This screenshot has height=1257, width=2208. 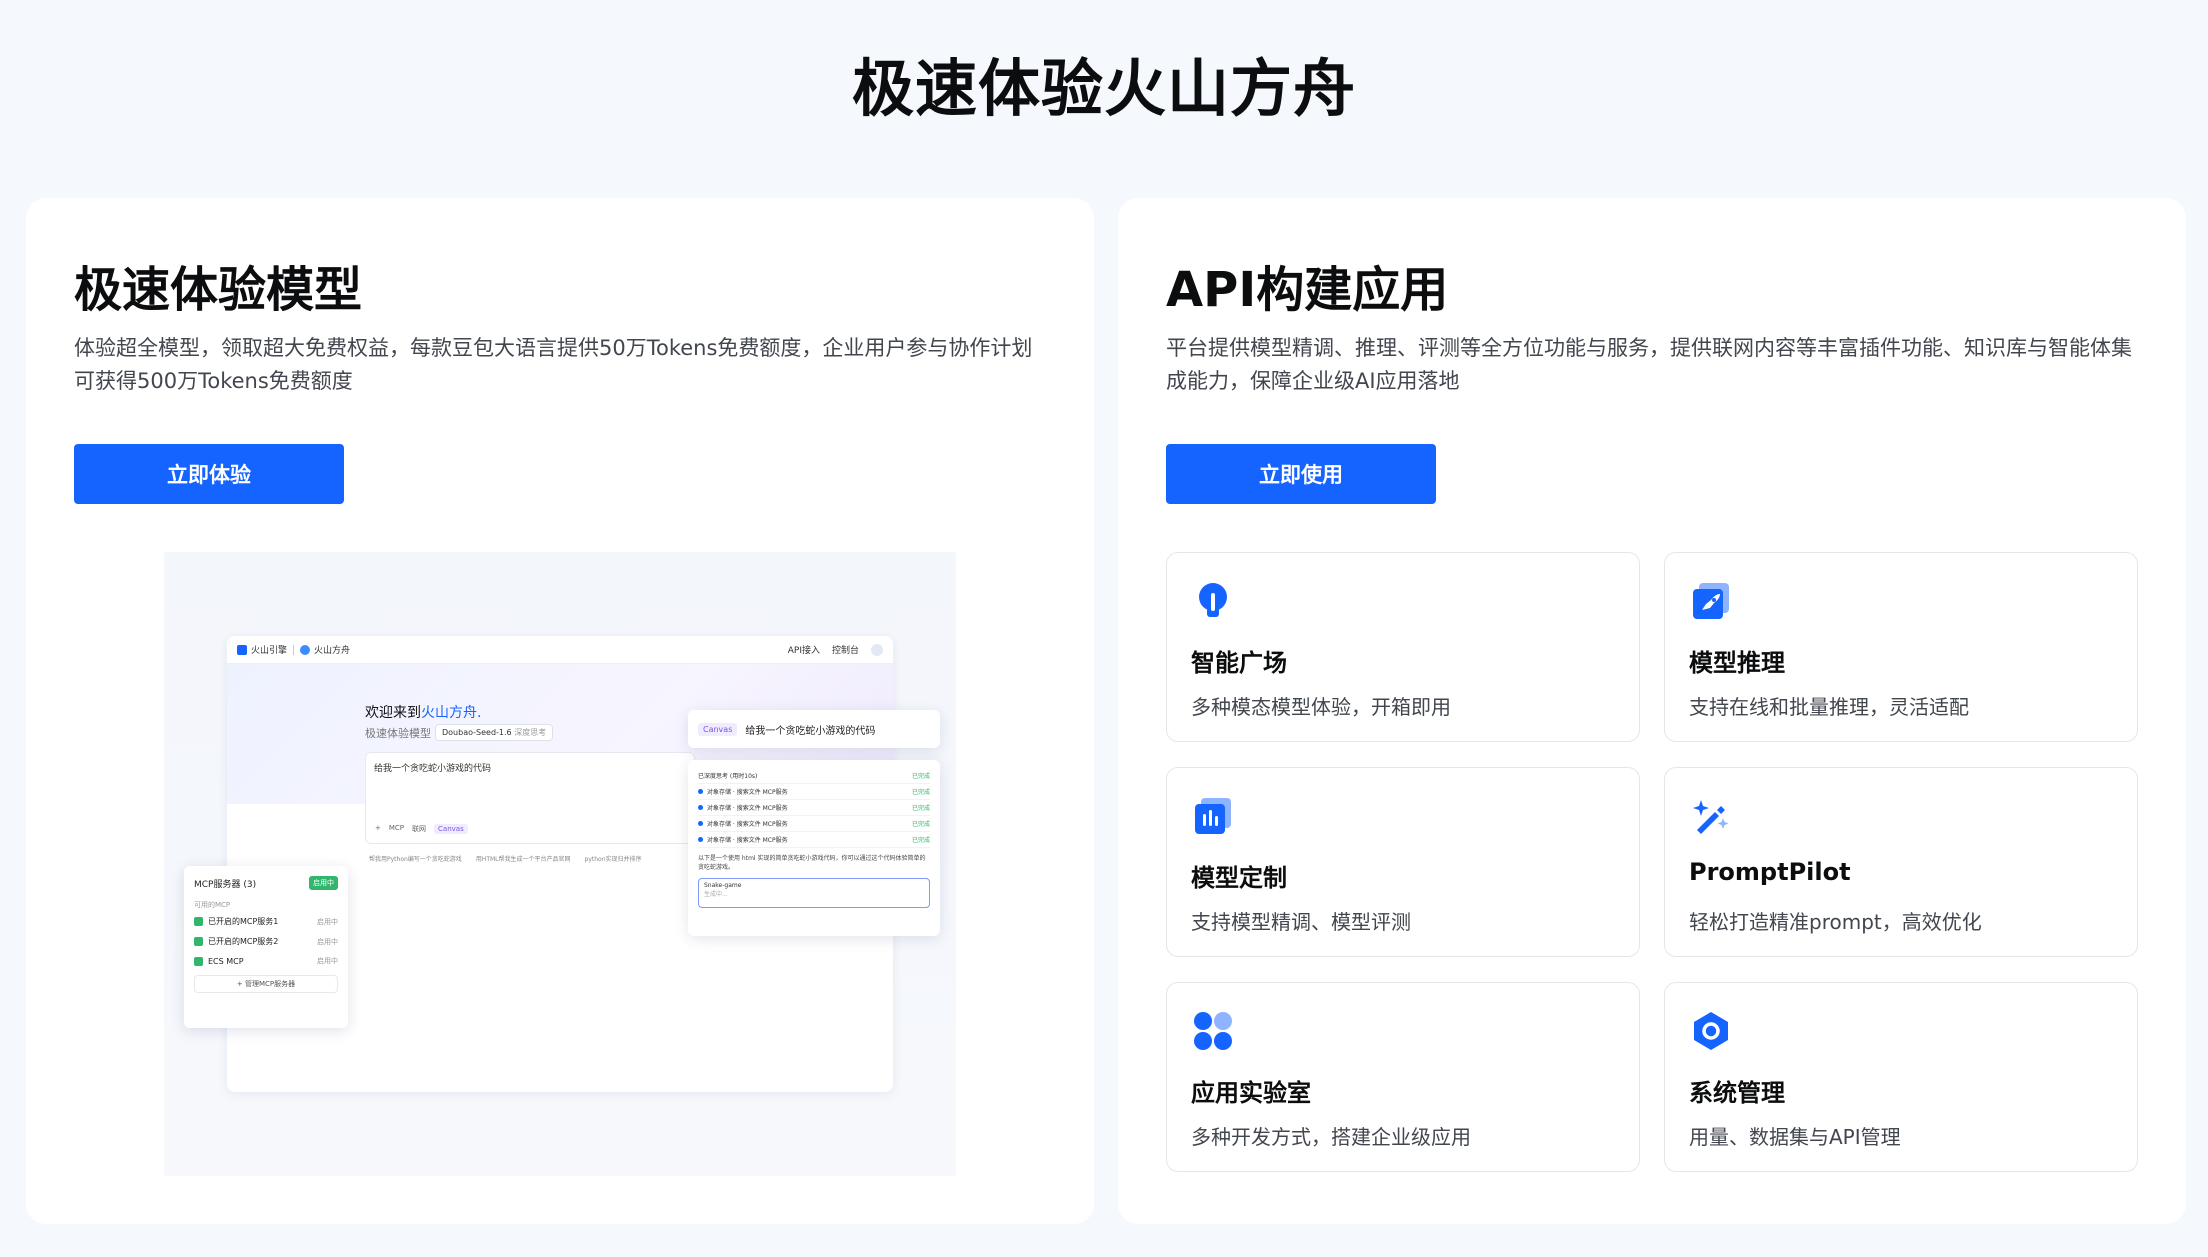 What do you see at coordinates (1301, 474) in the screenshot?
I see `use-now-button: 立即使用` at bounding box center [1301, 474].